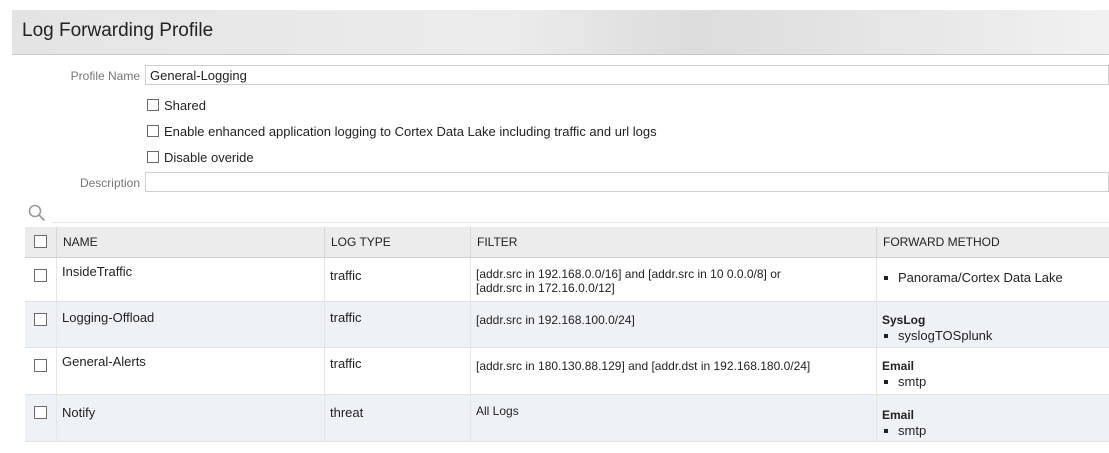 The height and width of the screenshot is (453, 1109). I want to click on row-filter: All Logs, so click(497, 411).